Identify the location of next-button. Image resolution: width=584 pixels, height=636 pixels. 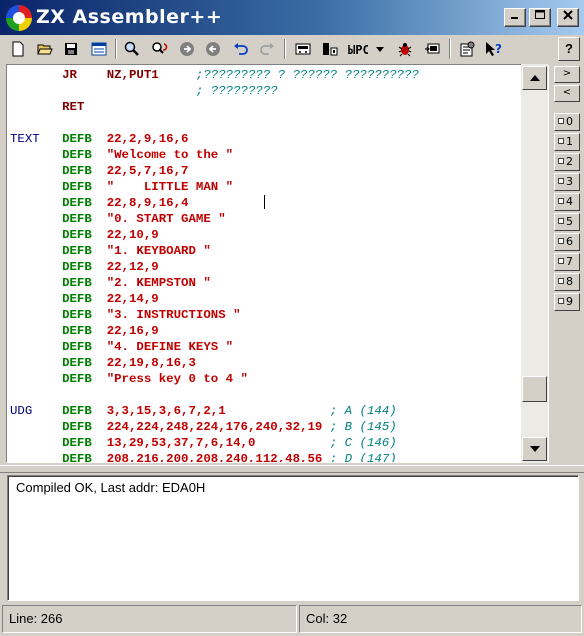
(187, 49).